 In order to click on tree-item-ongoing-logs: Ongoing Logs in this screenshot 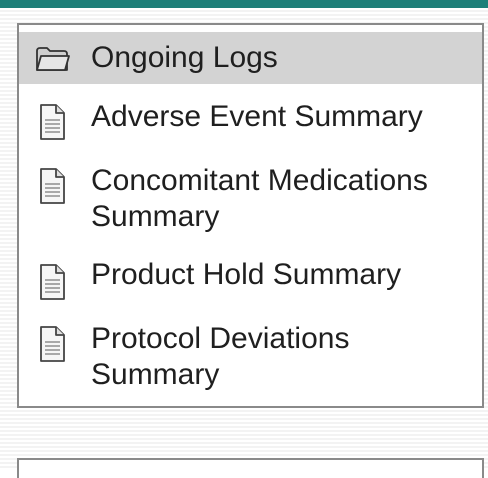, I will do `click(250, 58)`.